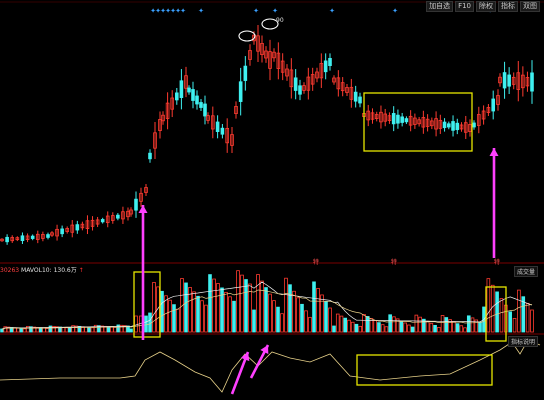 The height and width of the screenshot is (400, 544). I want to click on star-marker: ✦, so click(275, 11).